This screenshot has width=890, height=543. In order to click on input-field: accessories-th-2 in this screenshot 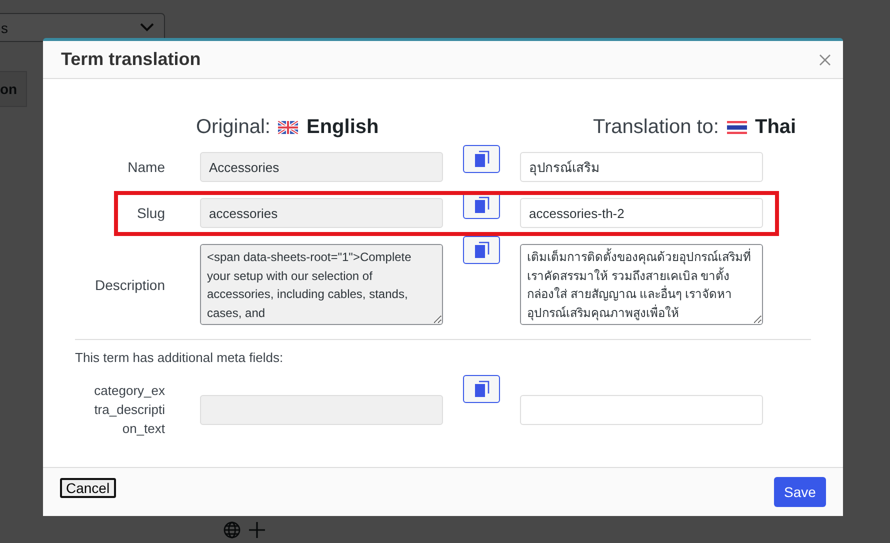, I will do `click(641, 213)`.